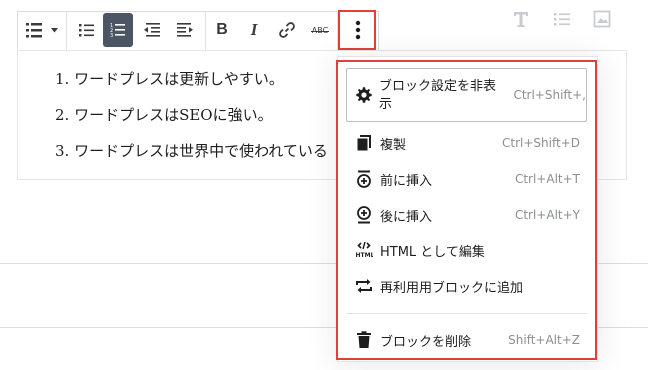 The height and width of the screenshot is (370, 648). What do you see at coordinates (602, 19) in the screenshot?
I see `image-icon` at bounding box center [602, 19].